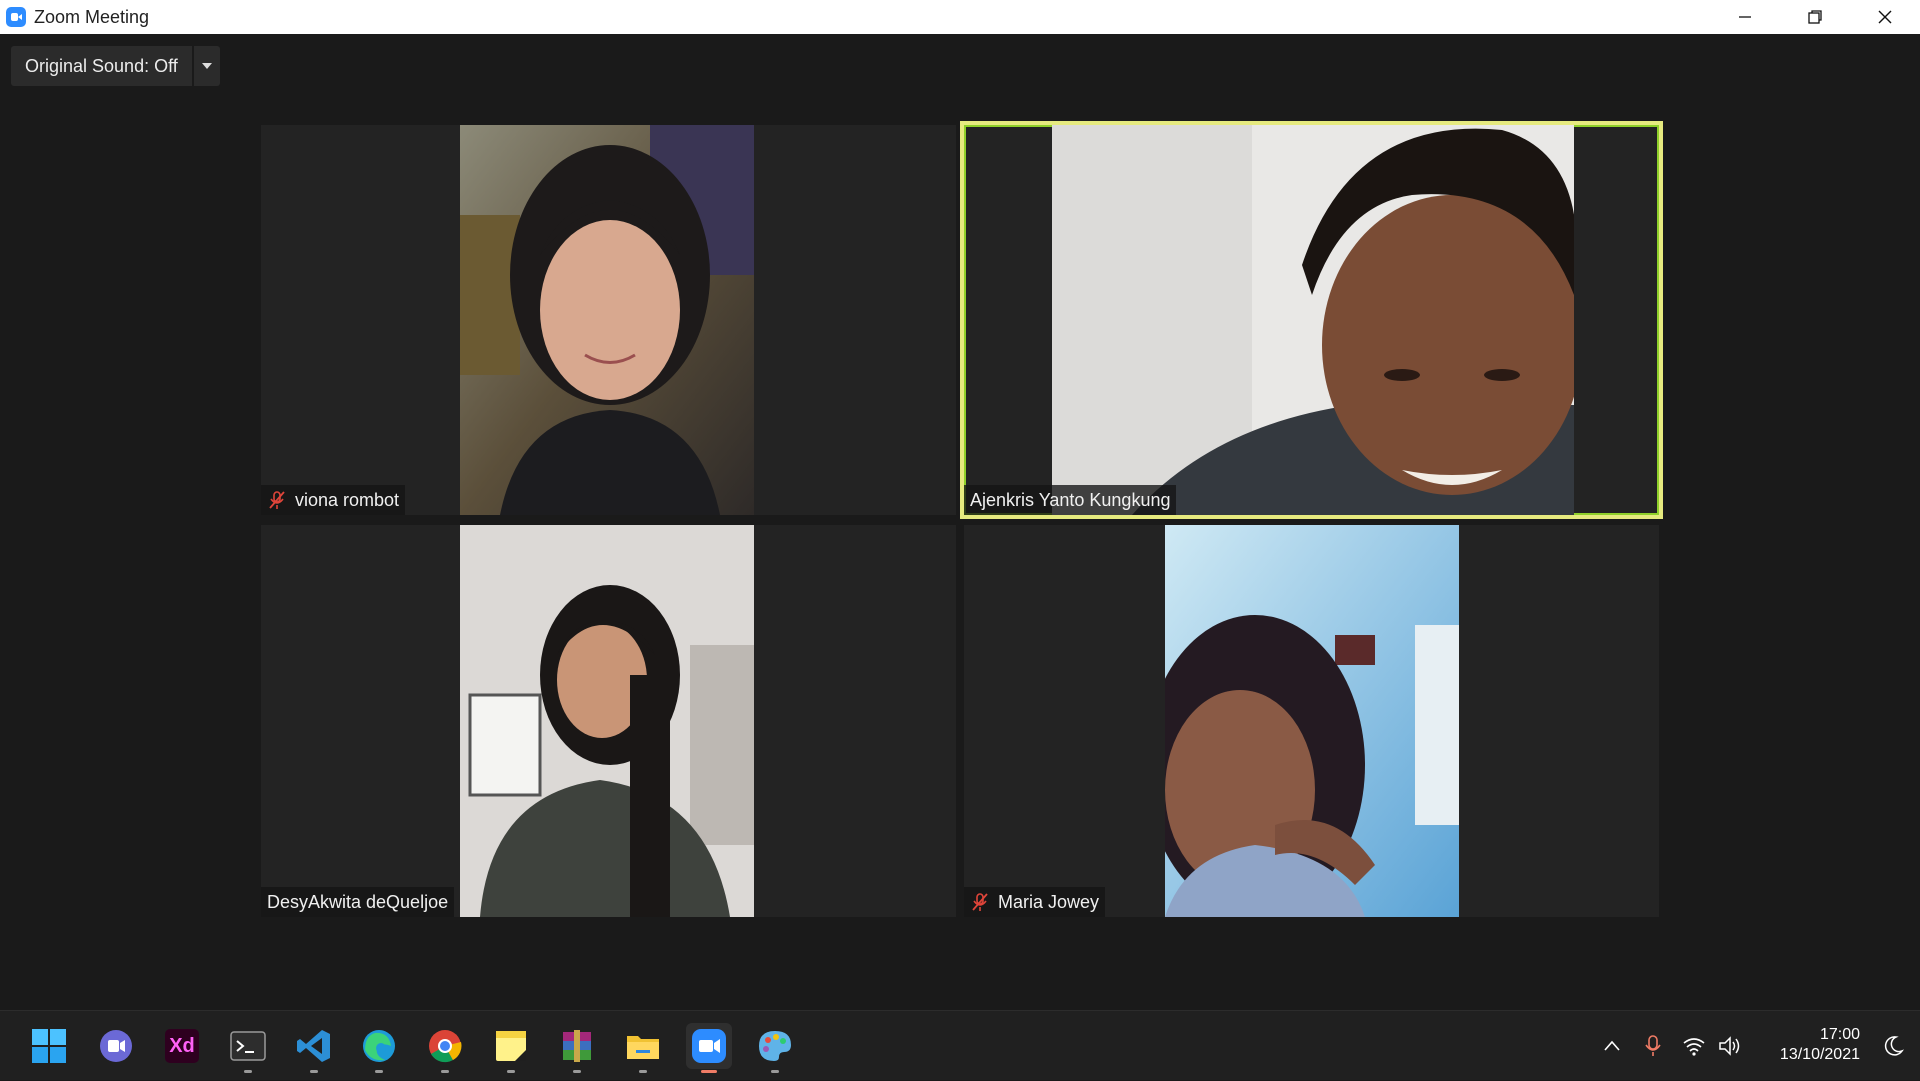  I want to click on original-sound-control: Original Sound: Off, so click(115, 66).